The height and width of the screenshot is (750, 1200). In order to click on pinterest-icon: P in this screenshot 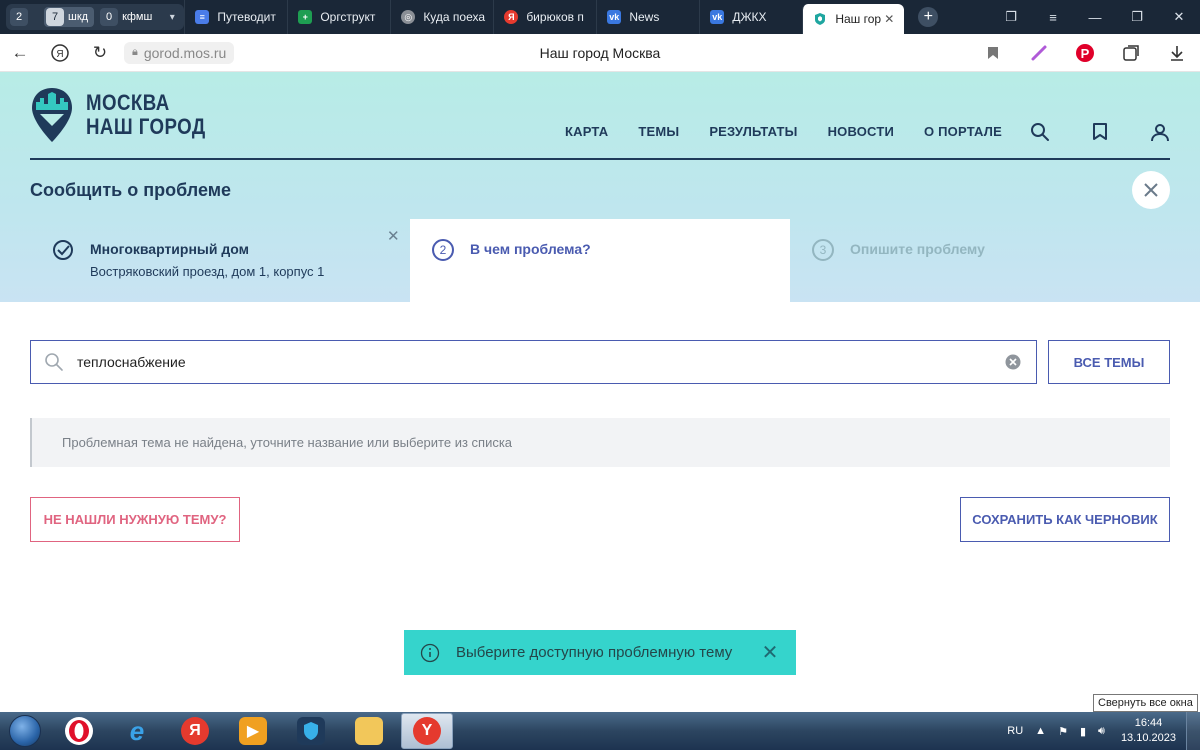, I will do `click(1085, 53)`.